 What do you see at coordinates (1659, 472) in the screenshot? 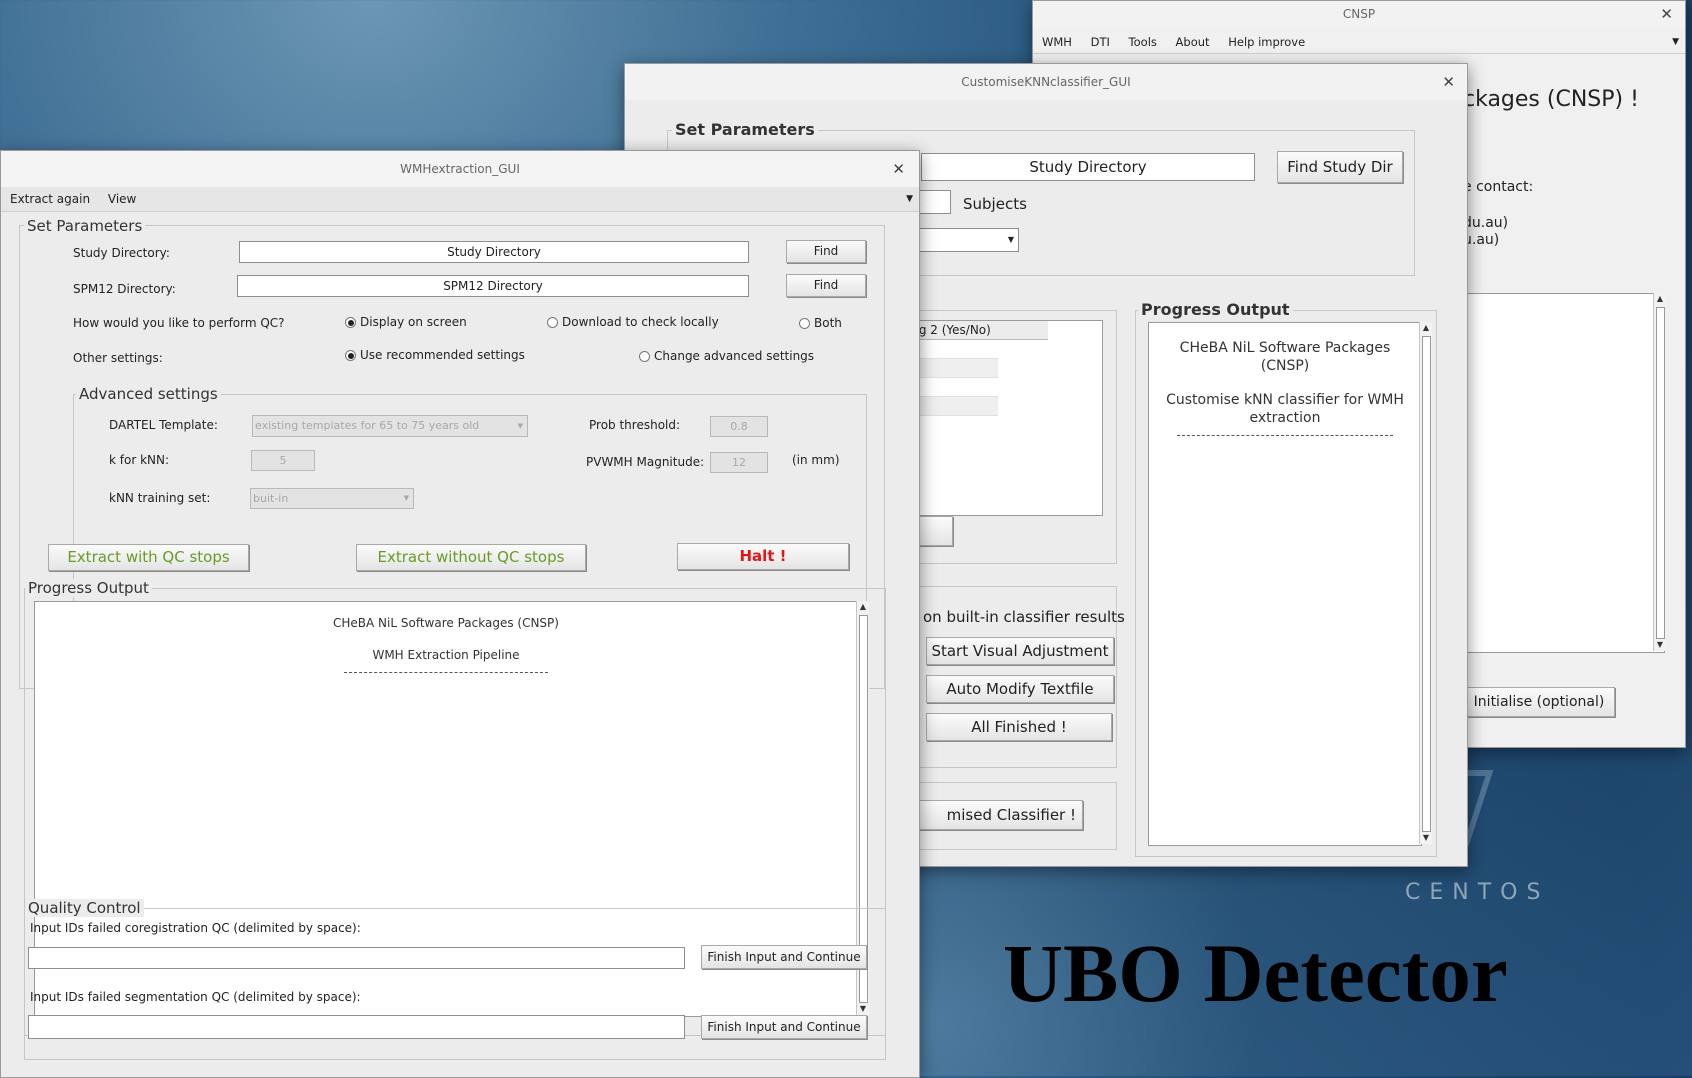
I see `cnsp-scrollbar: ▲ ▼` at bounding box center [1659, 472].